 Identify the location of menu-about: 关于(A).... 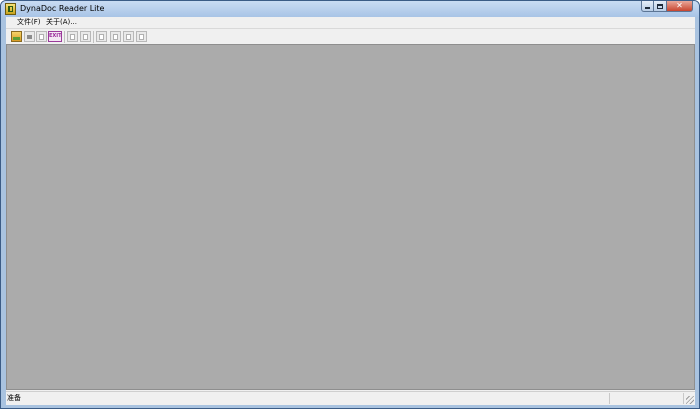
(61, 22).